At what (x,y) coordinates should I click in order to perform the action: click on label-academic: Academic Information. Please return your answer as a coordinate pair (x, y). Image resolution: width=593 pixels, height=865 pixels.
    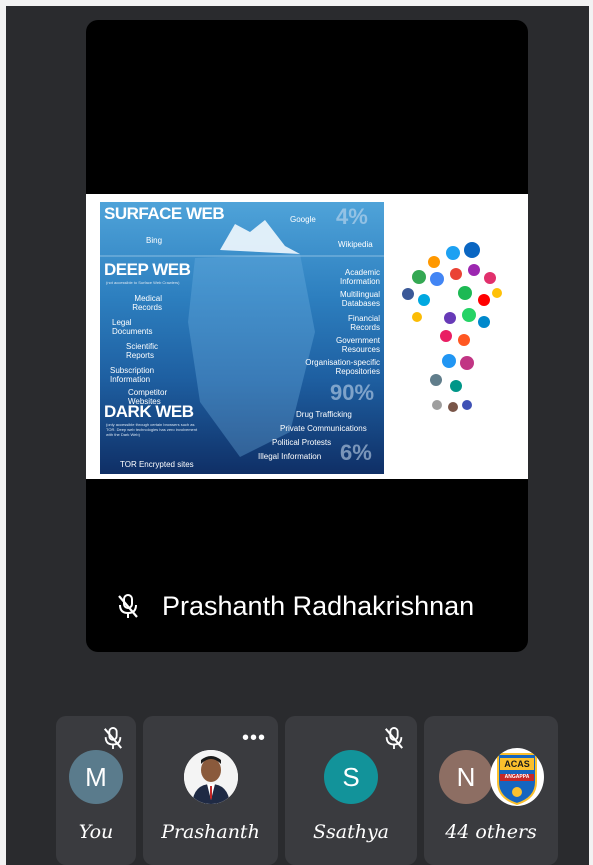
    Looking at the image, I should click on (359, 277).